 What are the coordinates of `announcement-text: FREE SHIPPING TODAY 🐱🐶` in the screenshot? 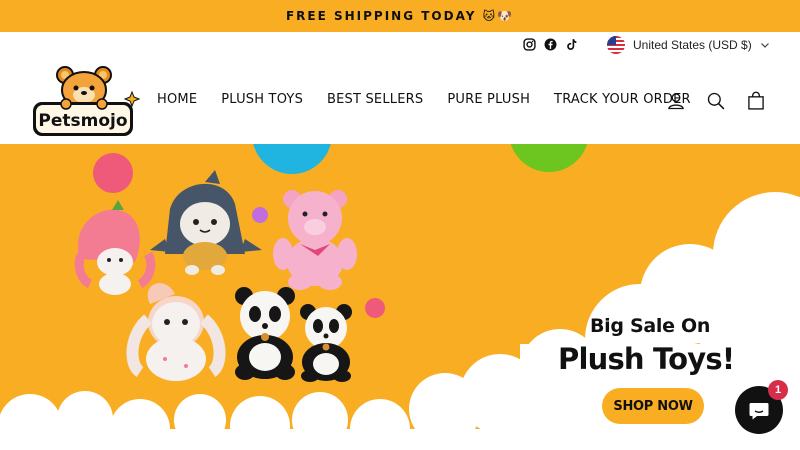 It's located at (400, 16).